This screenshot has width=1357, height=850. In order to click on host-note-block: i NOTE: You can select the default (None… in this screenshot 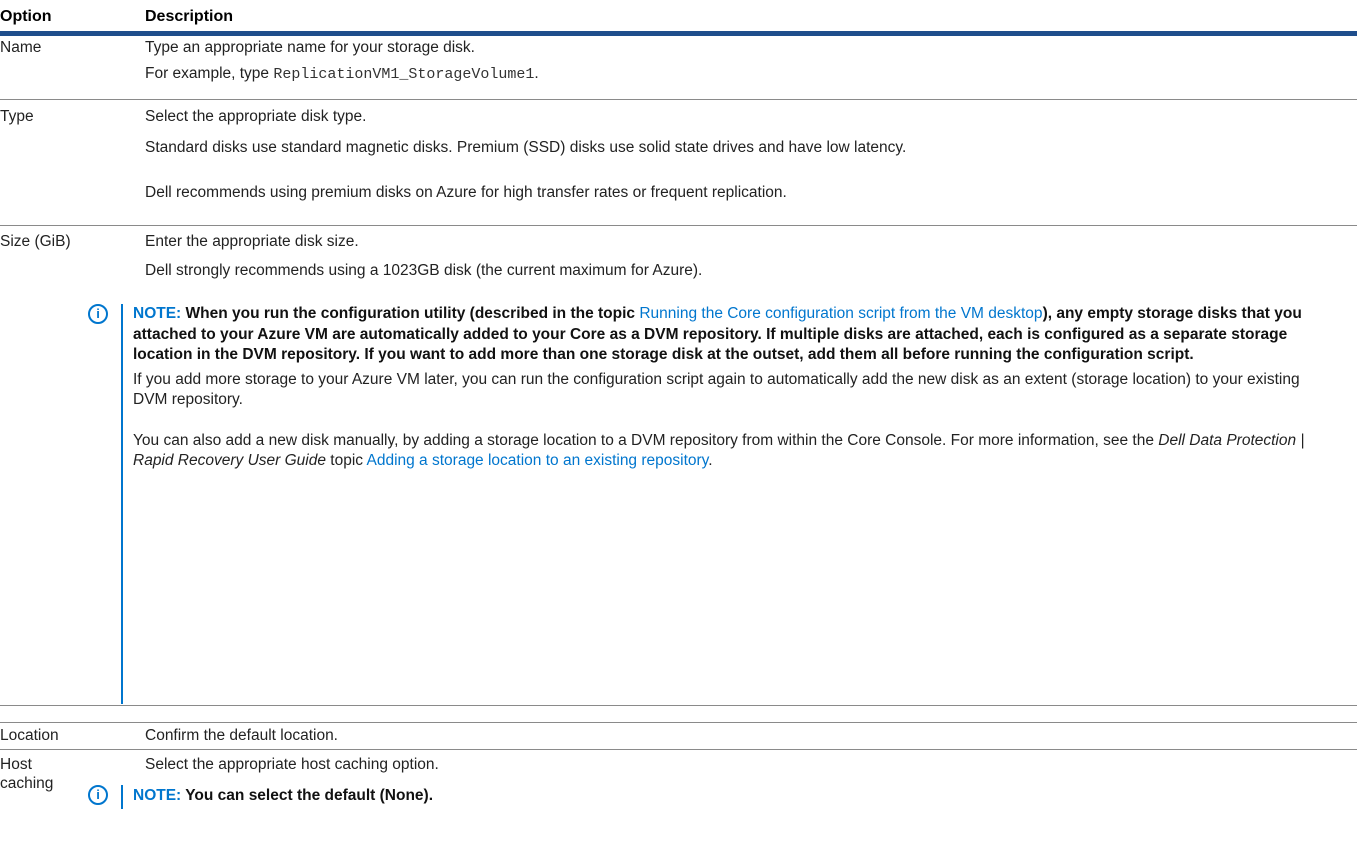, I will do `click(712, 800)`.